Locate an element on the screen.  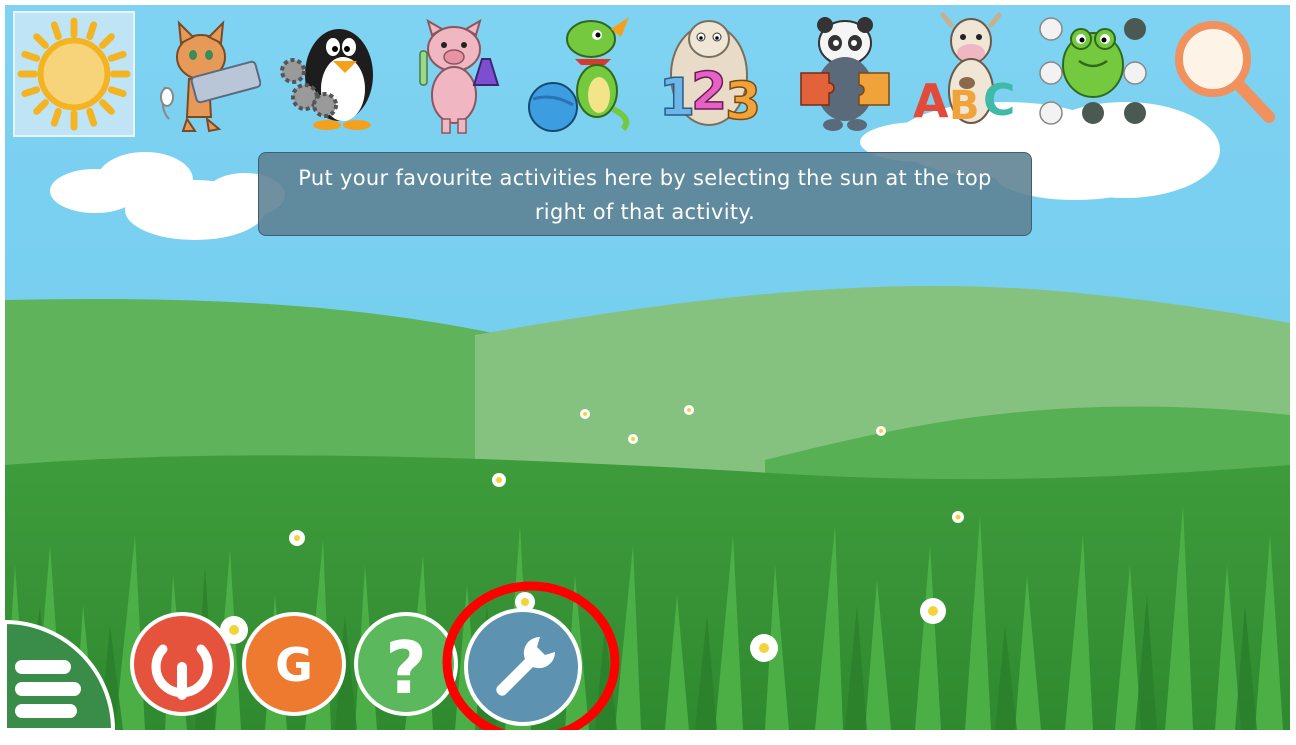
category-puzzle-button is located at coordinates (845, 73).